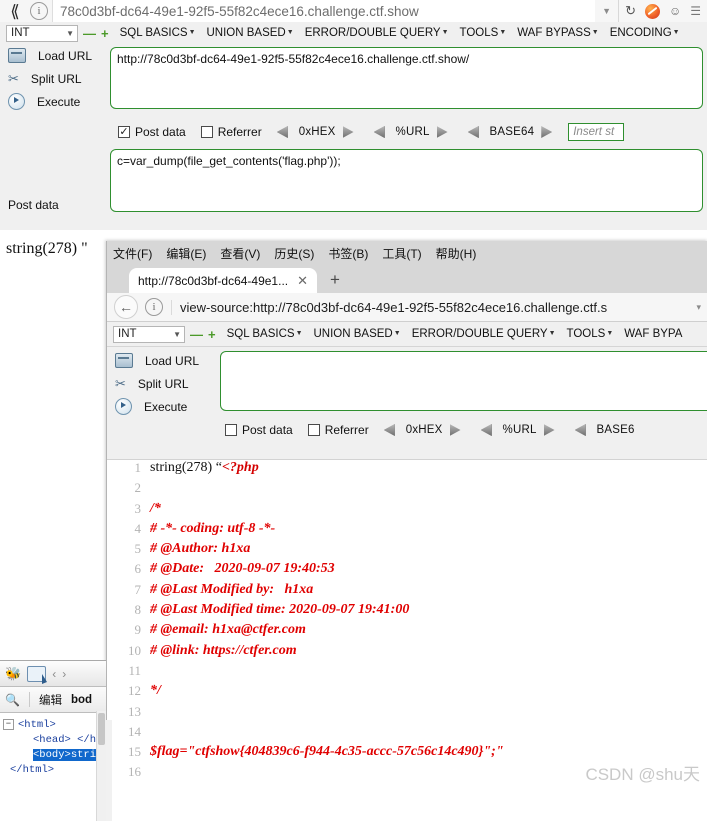  Describe the element at coordinates (549, 430) in the screenshot. I see `url-encode-button-inner` at that location.